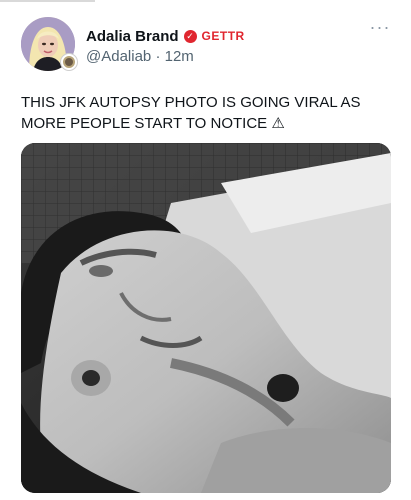 The height and width of the screenshot is (500, 411). What do you see at coordinates (380, 28) in the screenshot?
I see `more-options-icon: ···` at bounding box center [380, 28].